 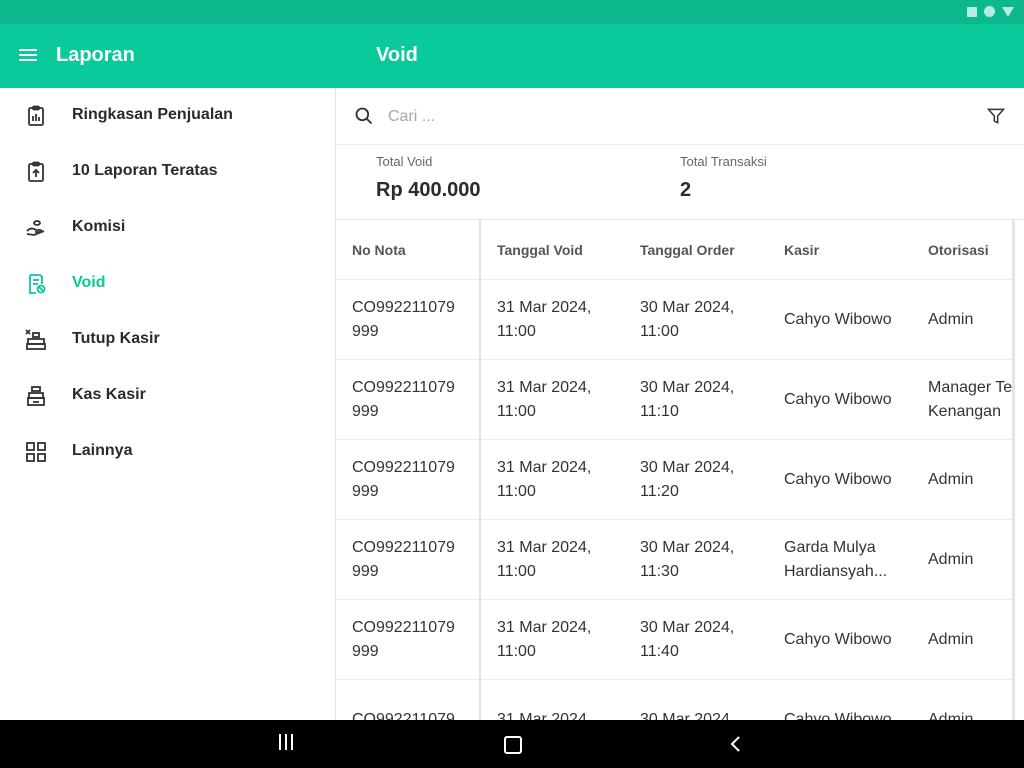 I want to click on cell-tanggal-order: 30 Mar 2024, 11:00, so click(x=696, y=319).